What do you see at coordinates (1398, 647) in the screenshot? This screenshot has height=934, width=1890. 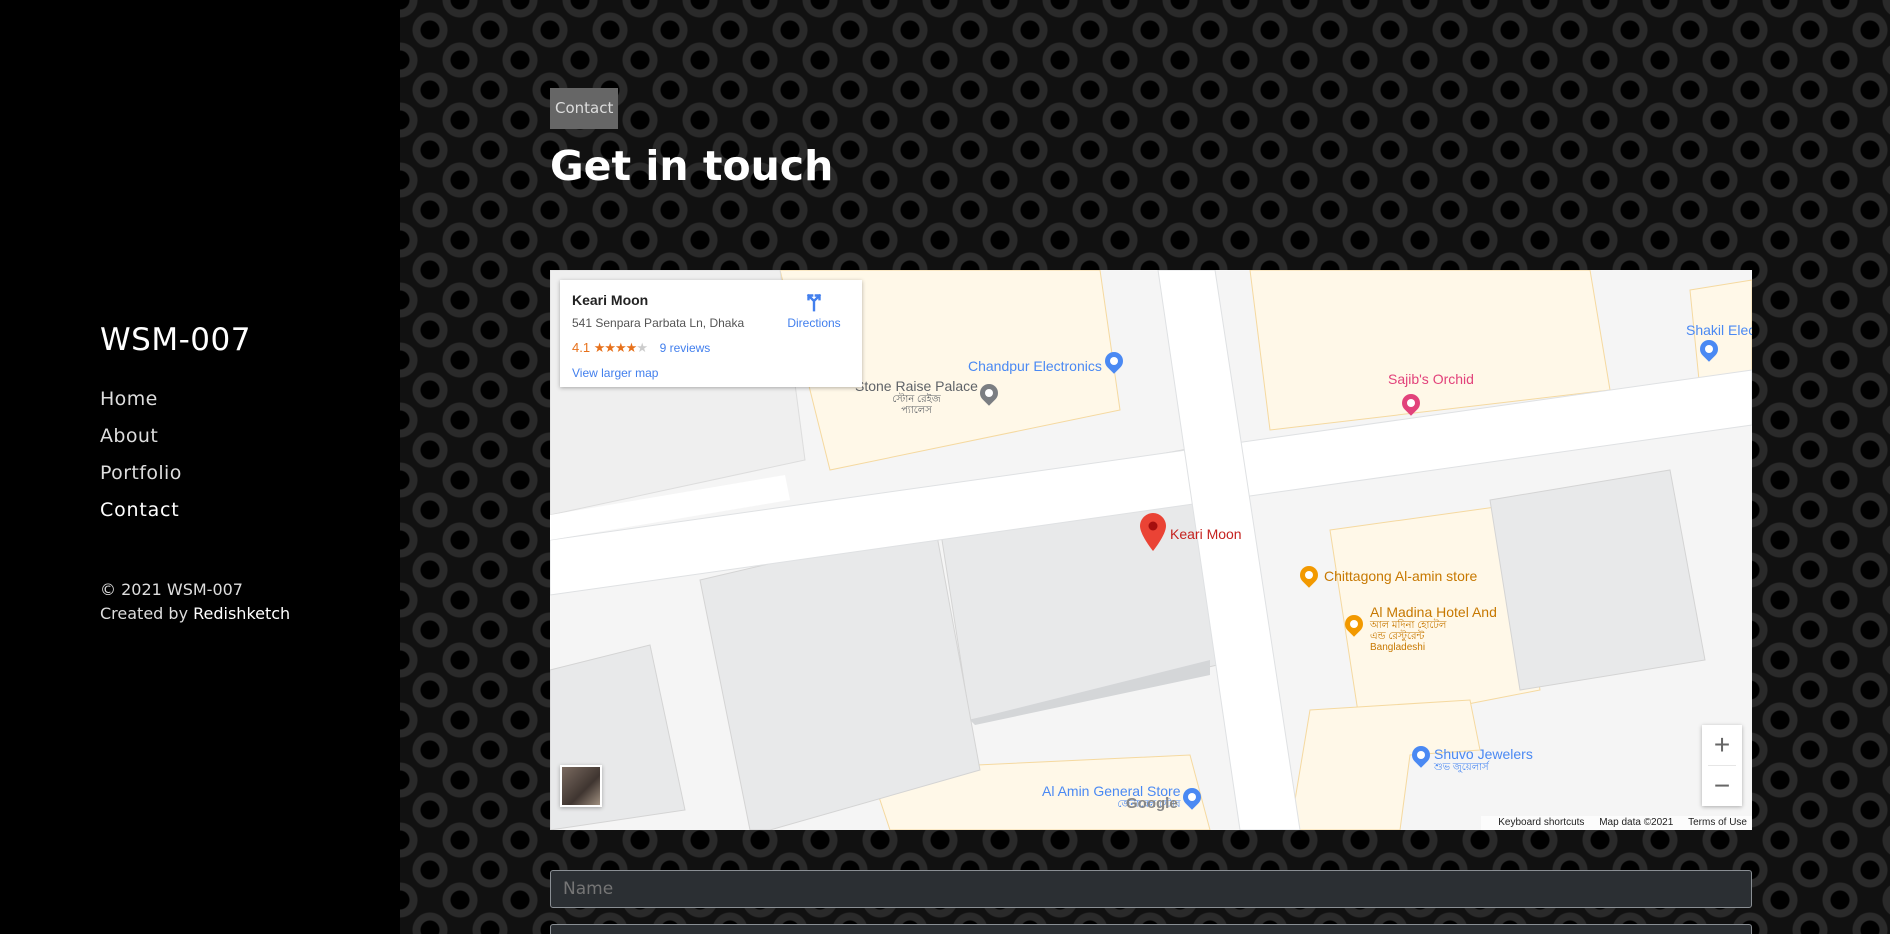 I see `place-subtitle: Bangladeshi` at bounding box center [1398, 647].